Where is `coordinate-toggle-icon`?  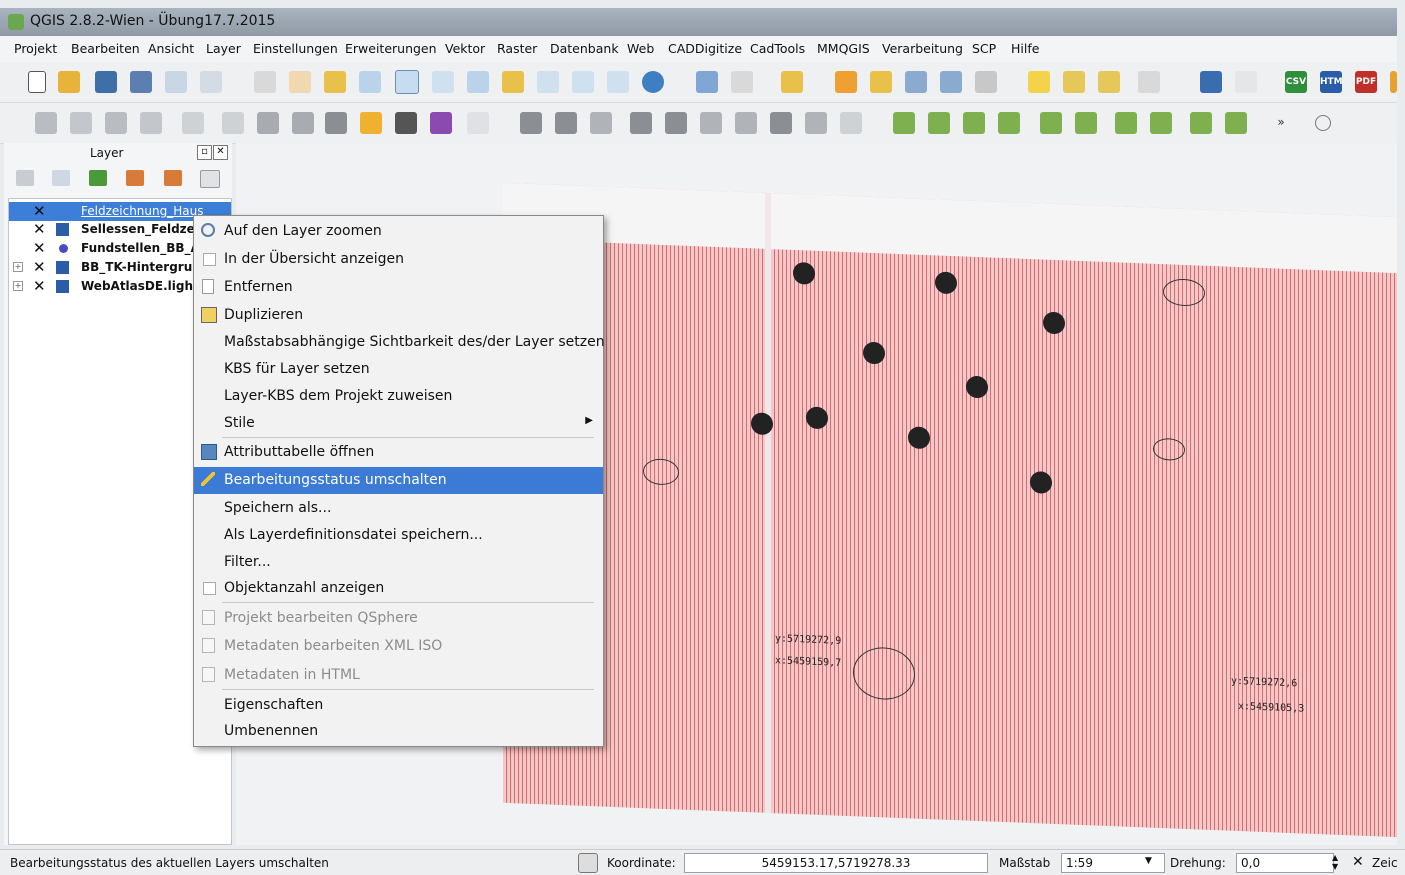
coordinate-toggle-icon is located at coordinates (588, 863).